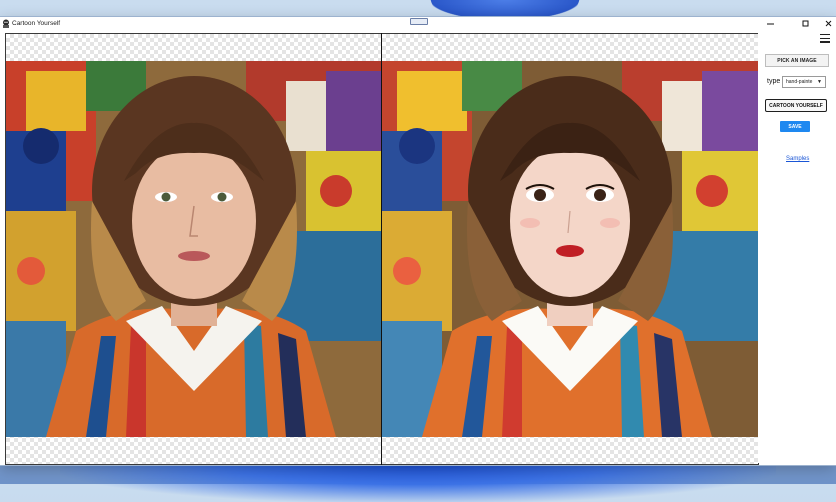  Describe the element at coordinates (774, 81) in the screenshot. I see `type-label: type` at that location.